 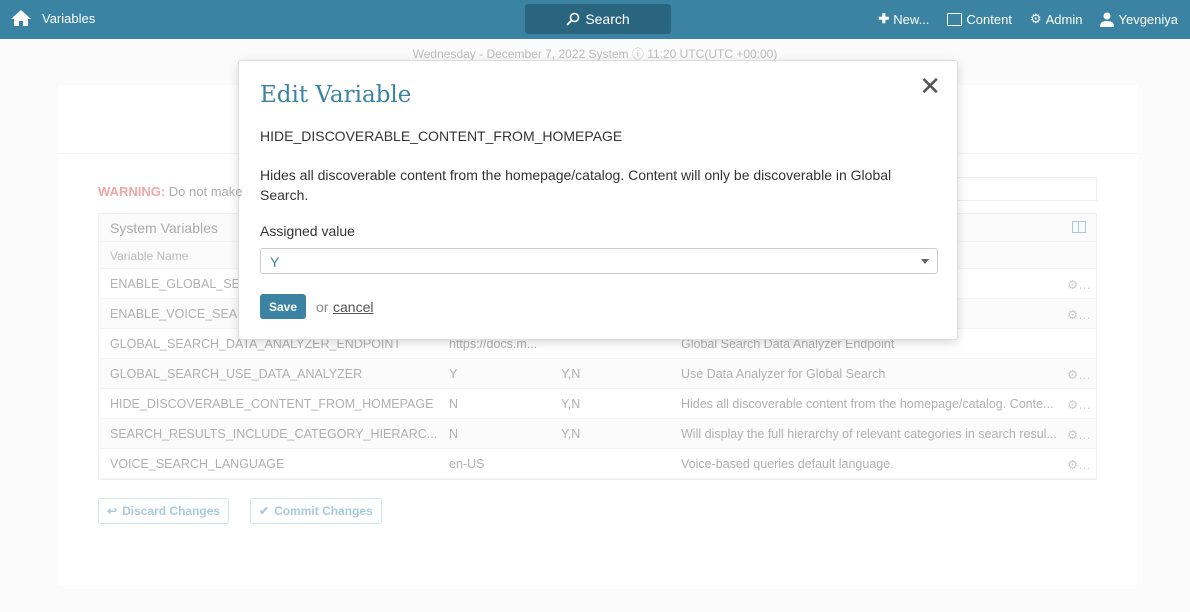 I want to click on discard-changes-button: ↩ Discard Changes, so click(x=164, y=511).